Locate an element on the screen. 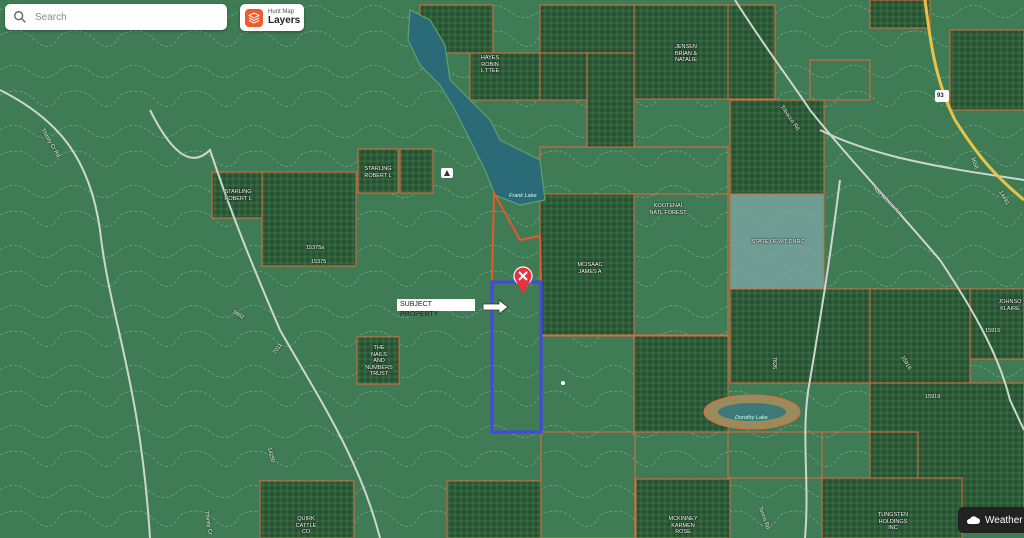 This screenshot has height=538, width=1024. parcel-label-starling-1: STARLING ROBERT L is located at coordinates (378, 172).